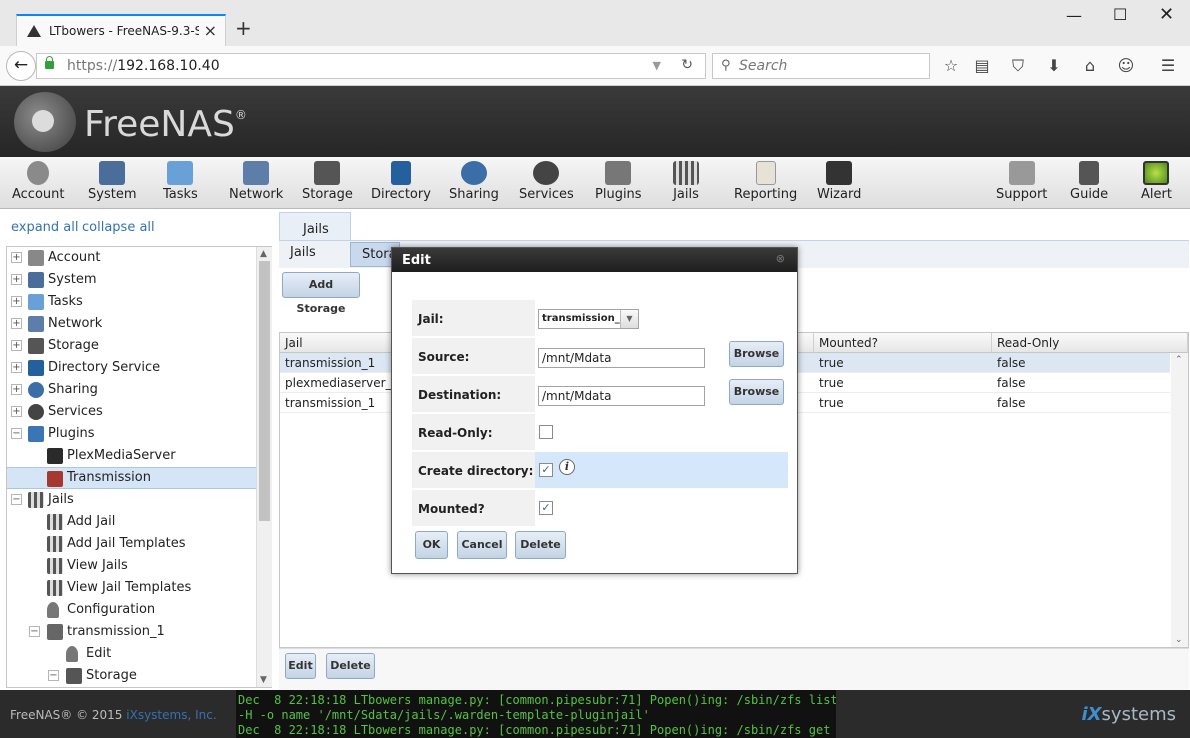 The width and height of the screenshot is (1190, 738). Describe the element at coordinates (686, 181) in the screenshot. I see `toolbar-jails: Jails` at that location.